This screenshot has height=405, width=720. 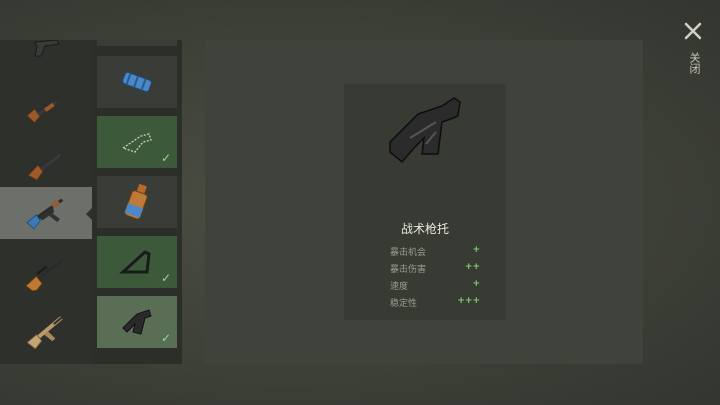 I want to click on attachment-item-partial, so click(x=137, y=43).